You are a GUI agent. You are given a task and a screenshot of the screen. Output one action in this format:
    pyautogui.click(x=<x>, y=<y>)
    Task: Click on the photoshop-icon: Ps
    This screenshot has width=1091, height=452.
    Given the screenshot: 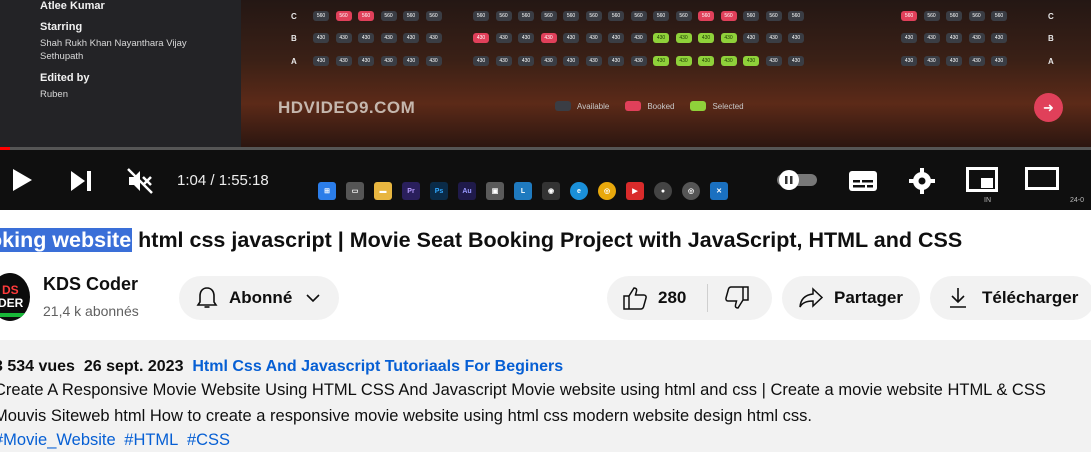 What is the action you would take?
    pyautogui.click(x=439, y=191)
    